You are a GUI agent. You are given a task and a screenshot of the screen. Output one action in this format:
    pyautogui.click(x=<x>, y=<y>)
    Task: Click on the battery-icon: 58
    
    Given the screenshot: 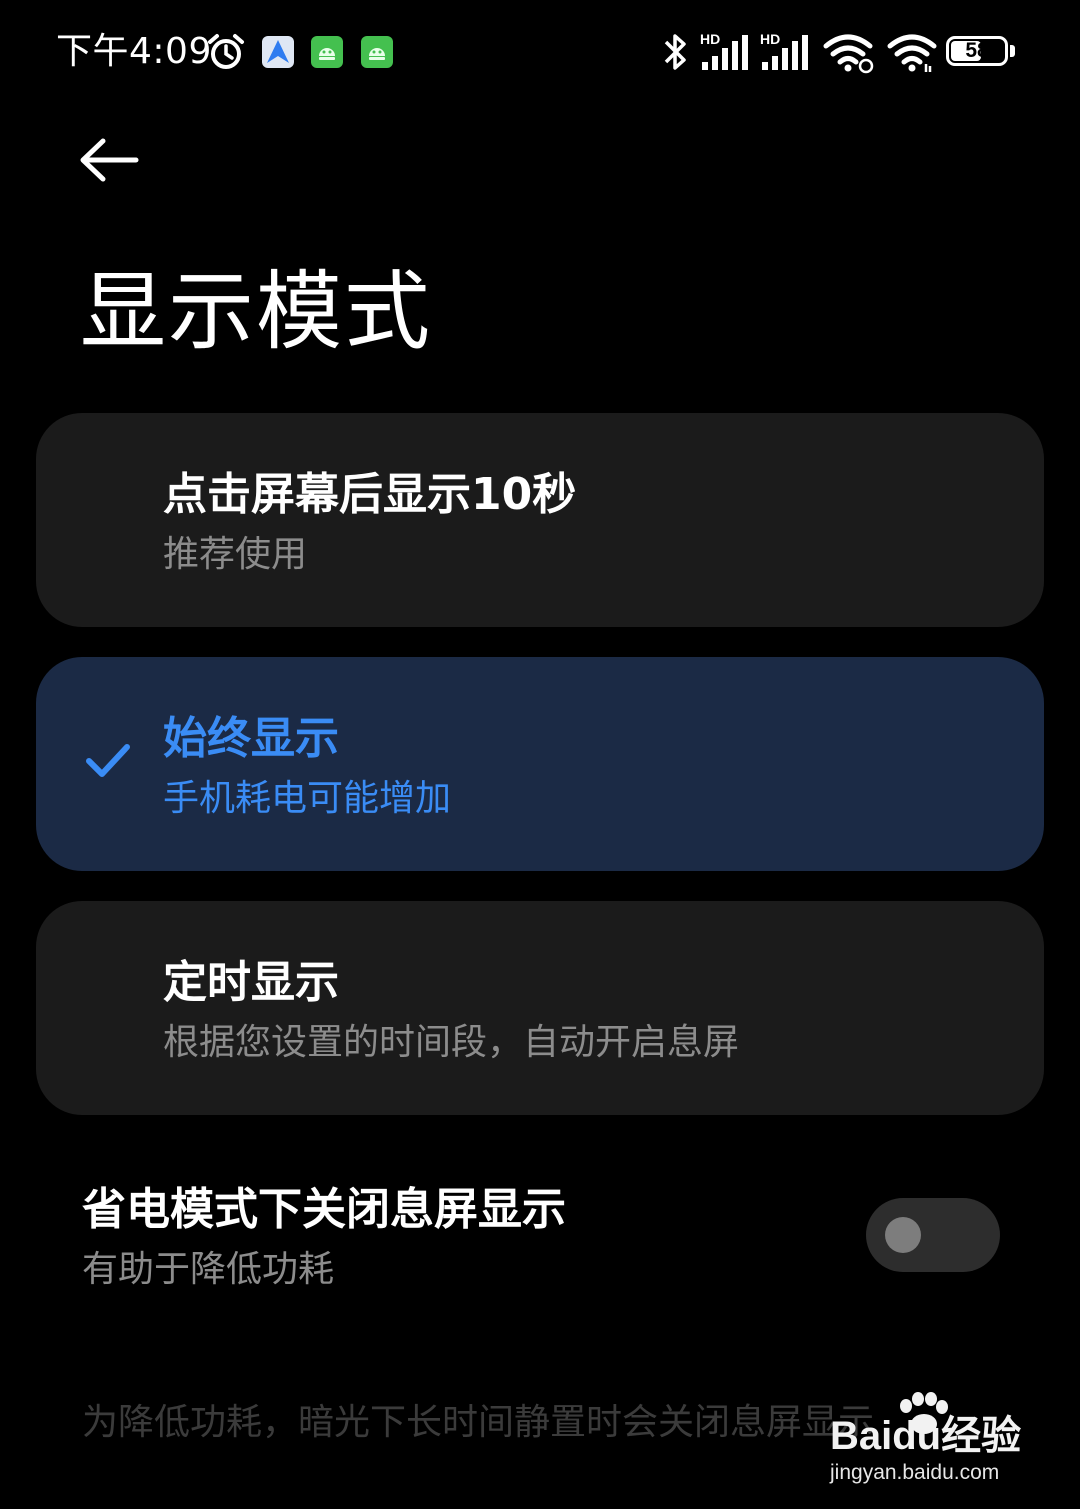 What is the action you would take?
    pyautogui.click(x=977, y=51)
    